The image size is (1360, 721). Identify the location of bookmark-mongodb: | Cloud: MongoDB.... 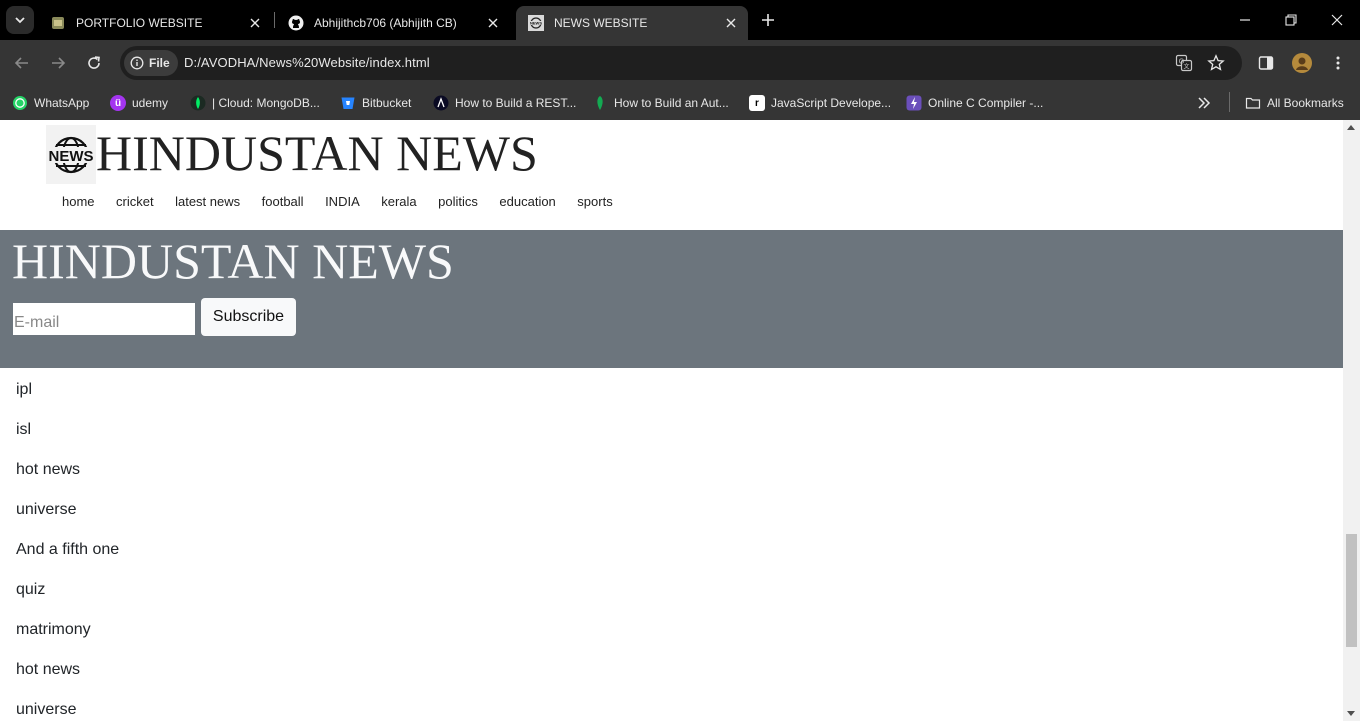
(255, 103).